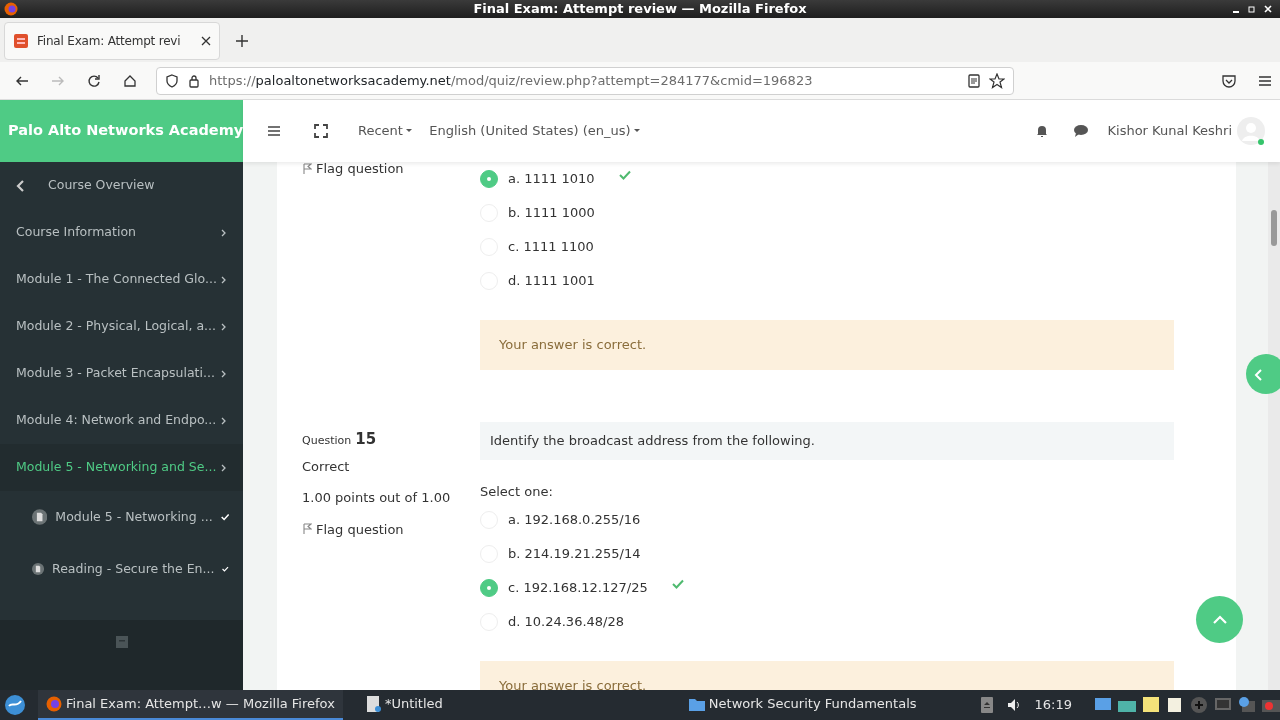 The width and height of the screenshot is (1280, 720). What do you see at coordinates (1151, 705) in the screenshot?
I see `note-icon` at bounding box center [1151, 705].